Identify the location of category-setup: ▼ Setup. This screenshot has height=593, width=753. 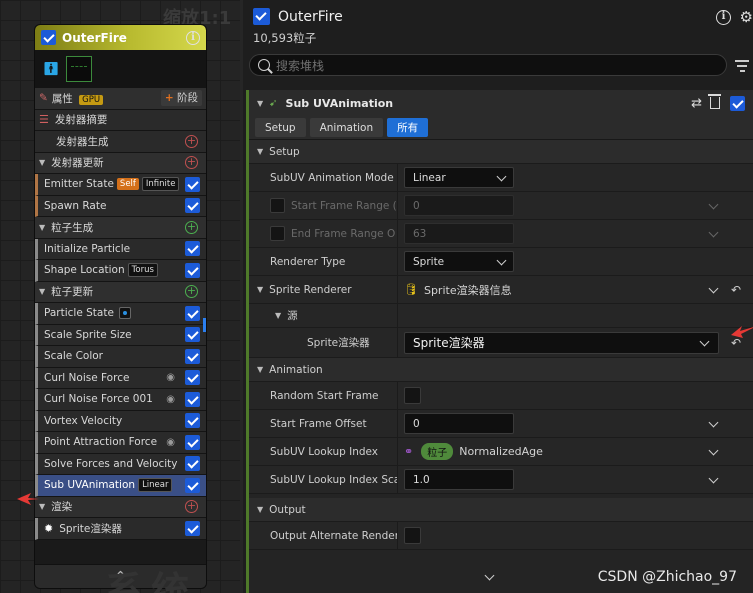
(501, 152).